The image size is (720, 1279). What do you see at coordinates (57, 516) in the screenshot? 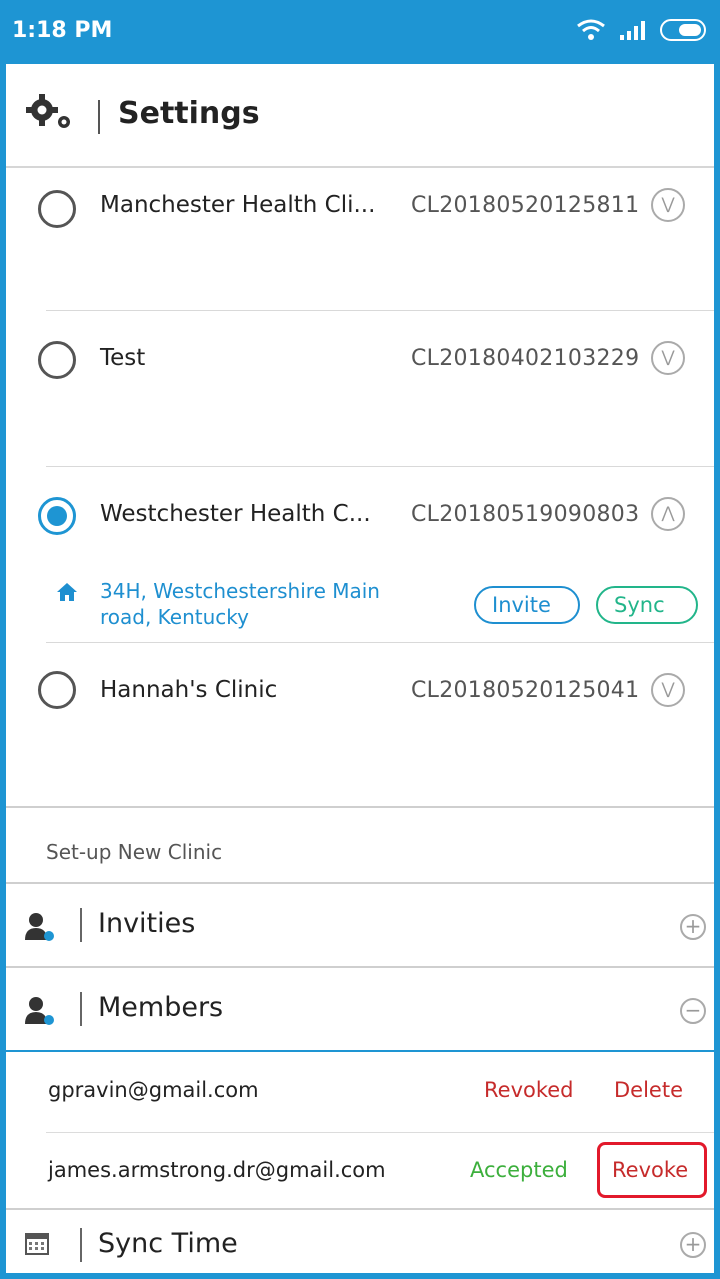
I see `clinic-radio-selected` at bounding box center [57, 516].